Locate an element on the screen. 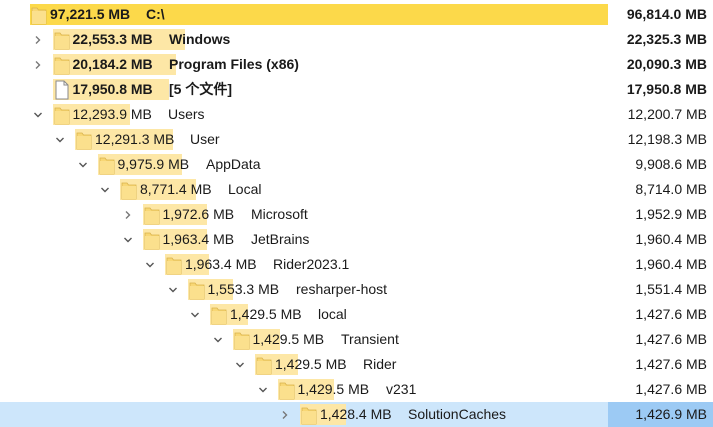 Image resolution: width=713 pixels, height=427 pixels. row-total-size: 1,551.4 MB is located at coordinates (671, 289).